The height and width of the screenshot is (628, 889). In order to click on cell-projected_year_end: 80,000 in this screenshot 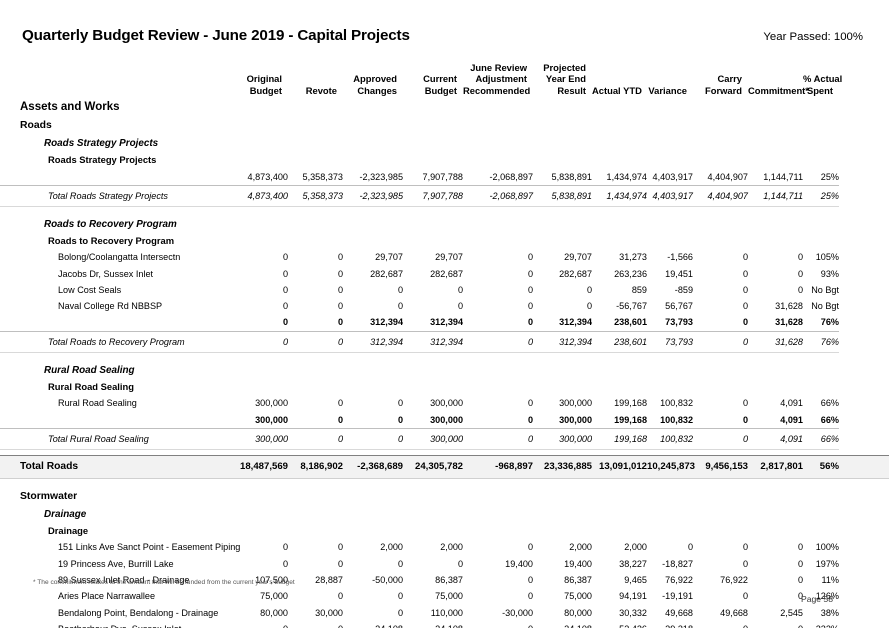, I will do `click(578, 612)`.